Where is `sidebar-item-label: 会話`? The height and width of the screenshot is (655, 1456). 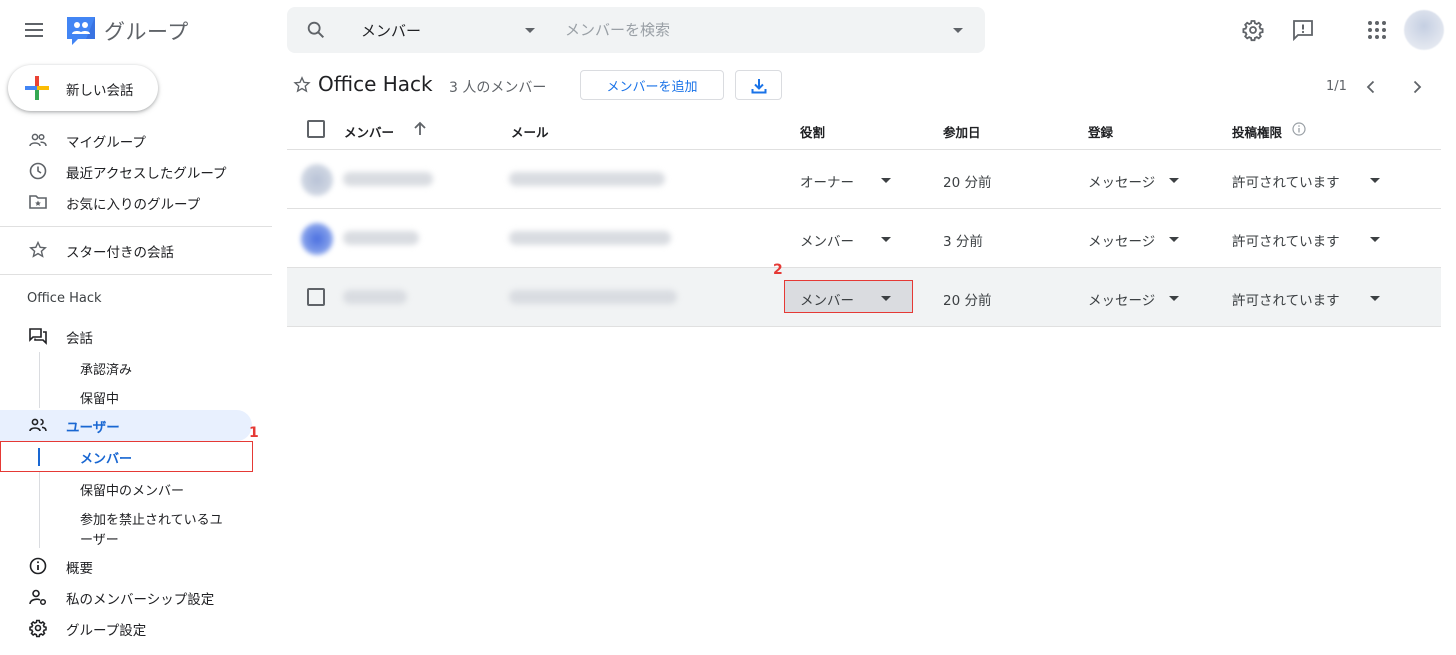 sidebar-item-label: 会話 is located at coordinates (79, 339).